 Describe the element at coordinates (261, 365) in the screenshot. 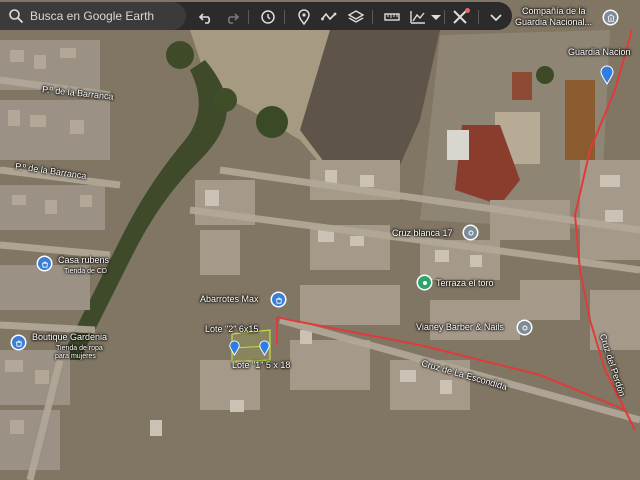

I see `lot-label-1: Lote "1" 5 x 18` at that location.